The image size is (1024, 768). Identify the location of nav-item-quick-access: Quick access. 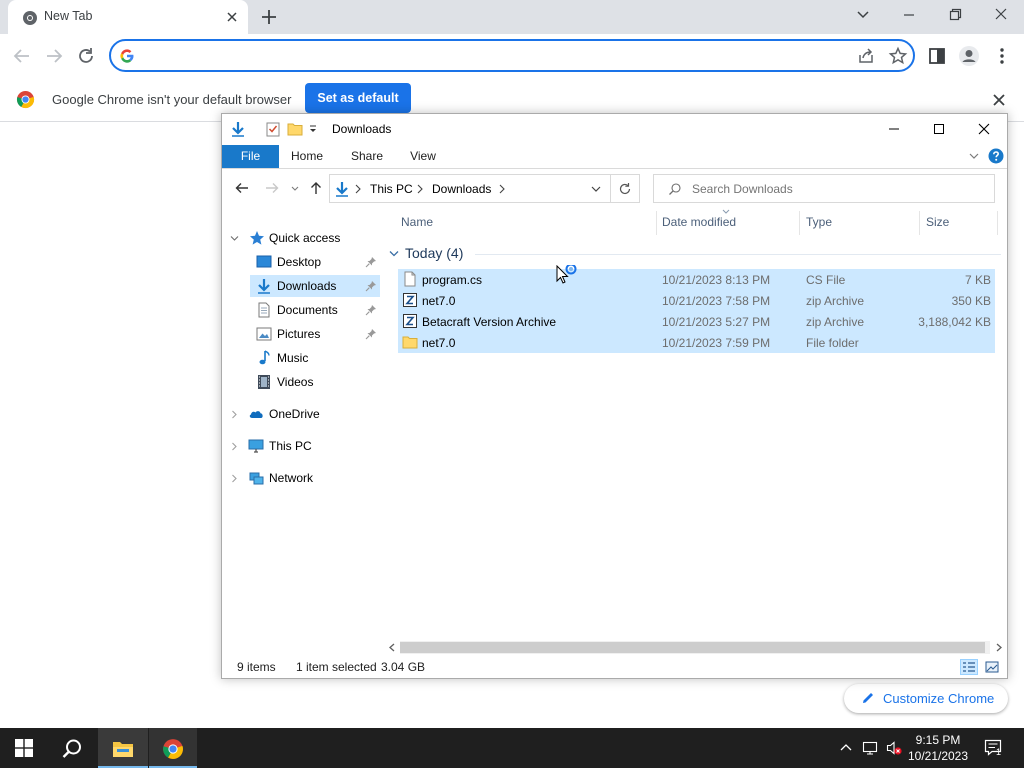
(302, 238).